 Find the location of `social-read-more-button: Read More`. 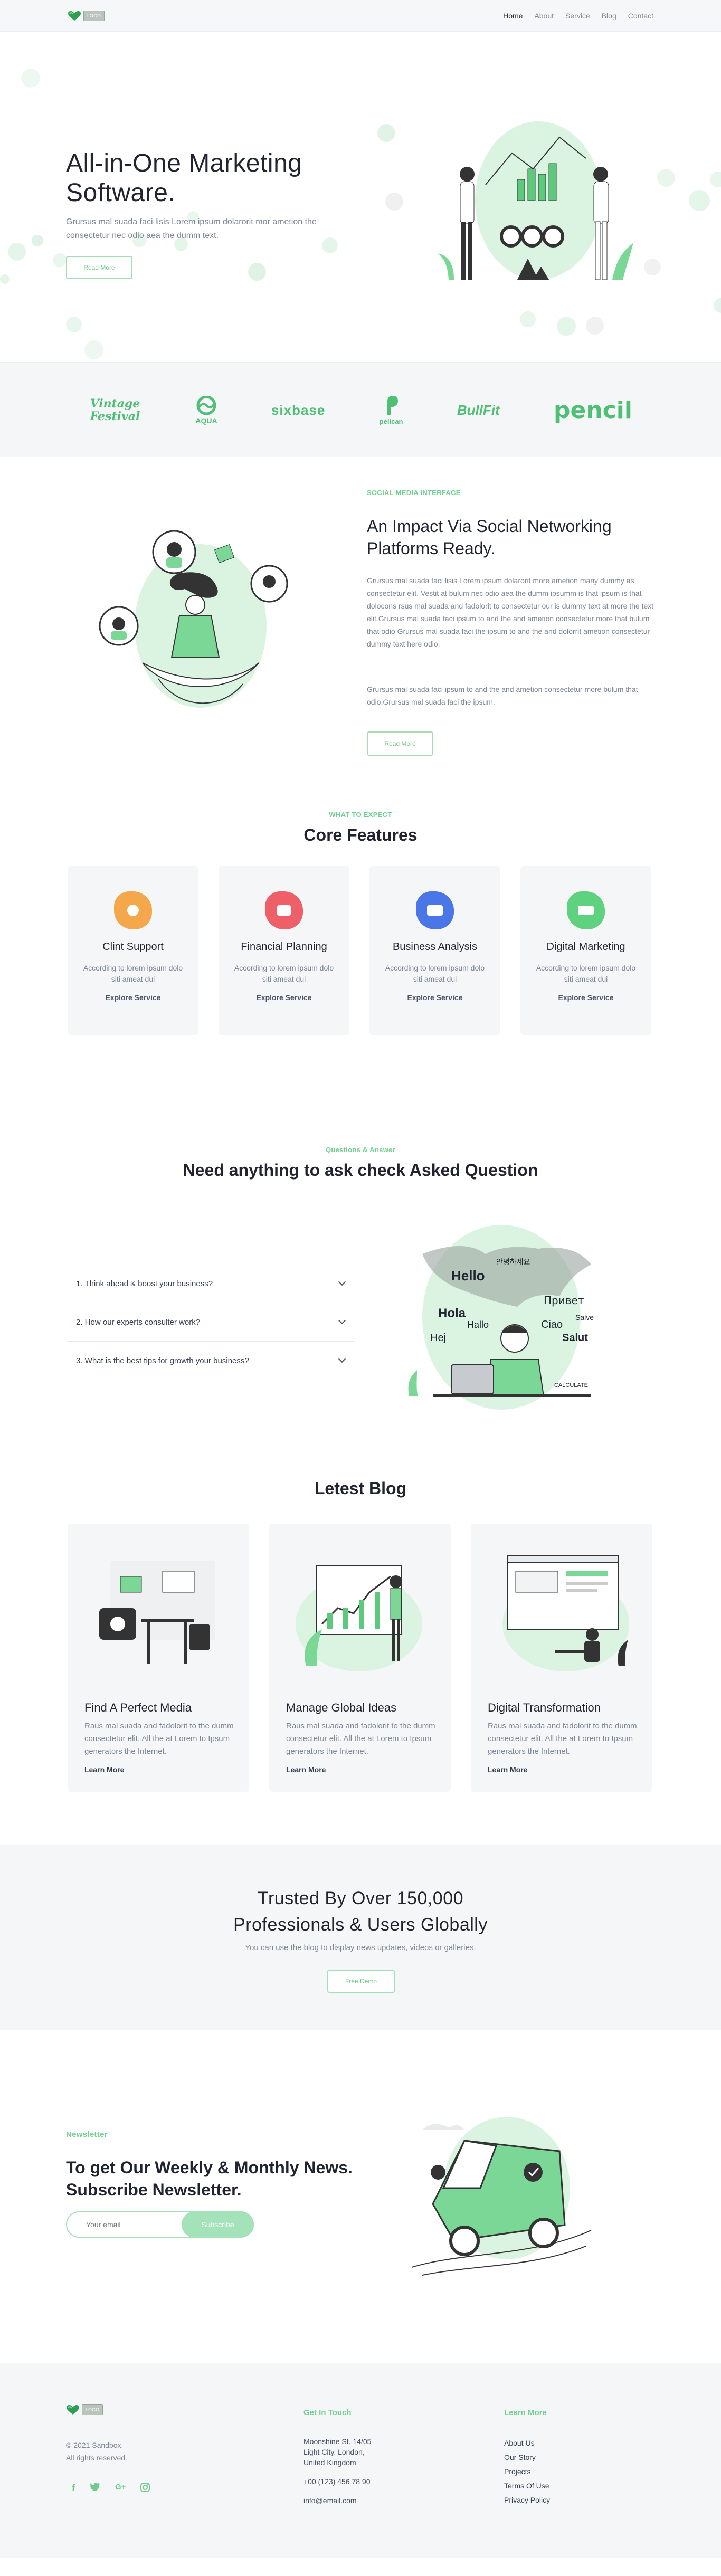

social-read-more-button: Read More is located at coordinates (400, 743).